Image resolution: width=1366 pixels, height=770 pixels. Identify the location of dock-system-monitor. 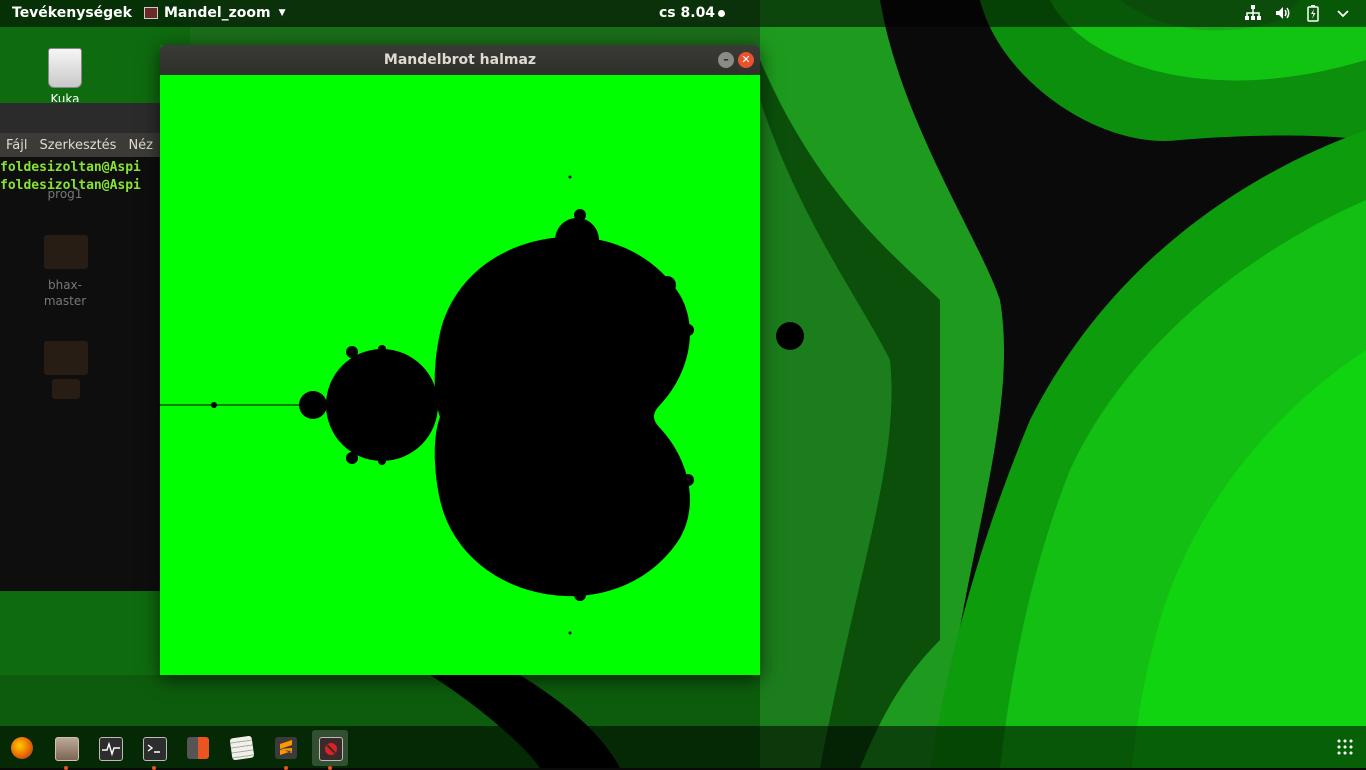
(110, 748).